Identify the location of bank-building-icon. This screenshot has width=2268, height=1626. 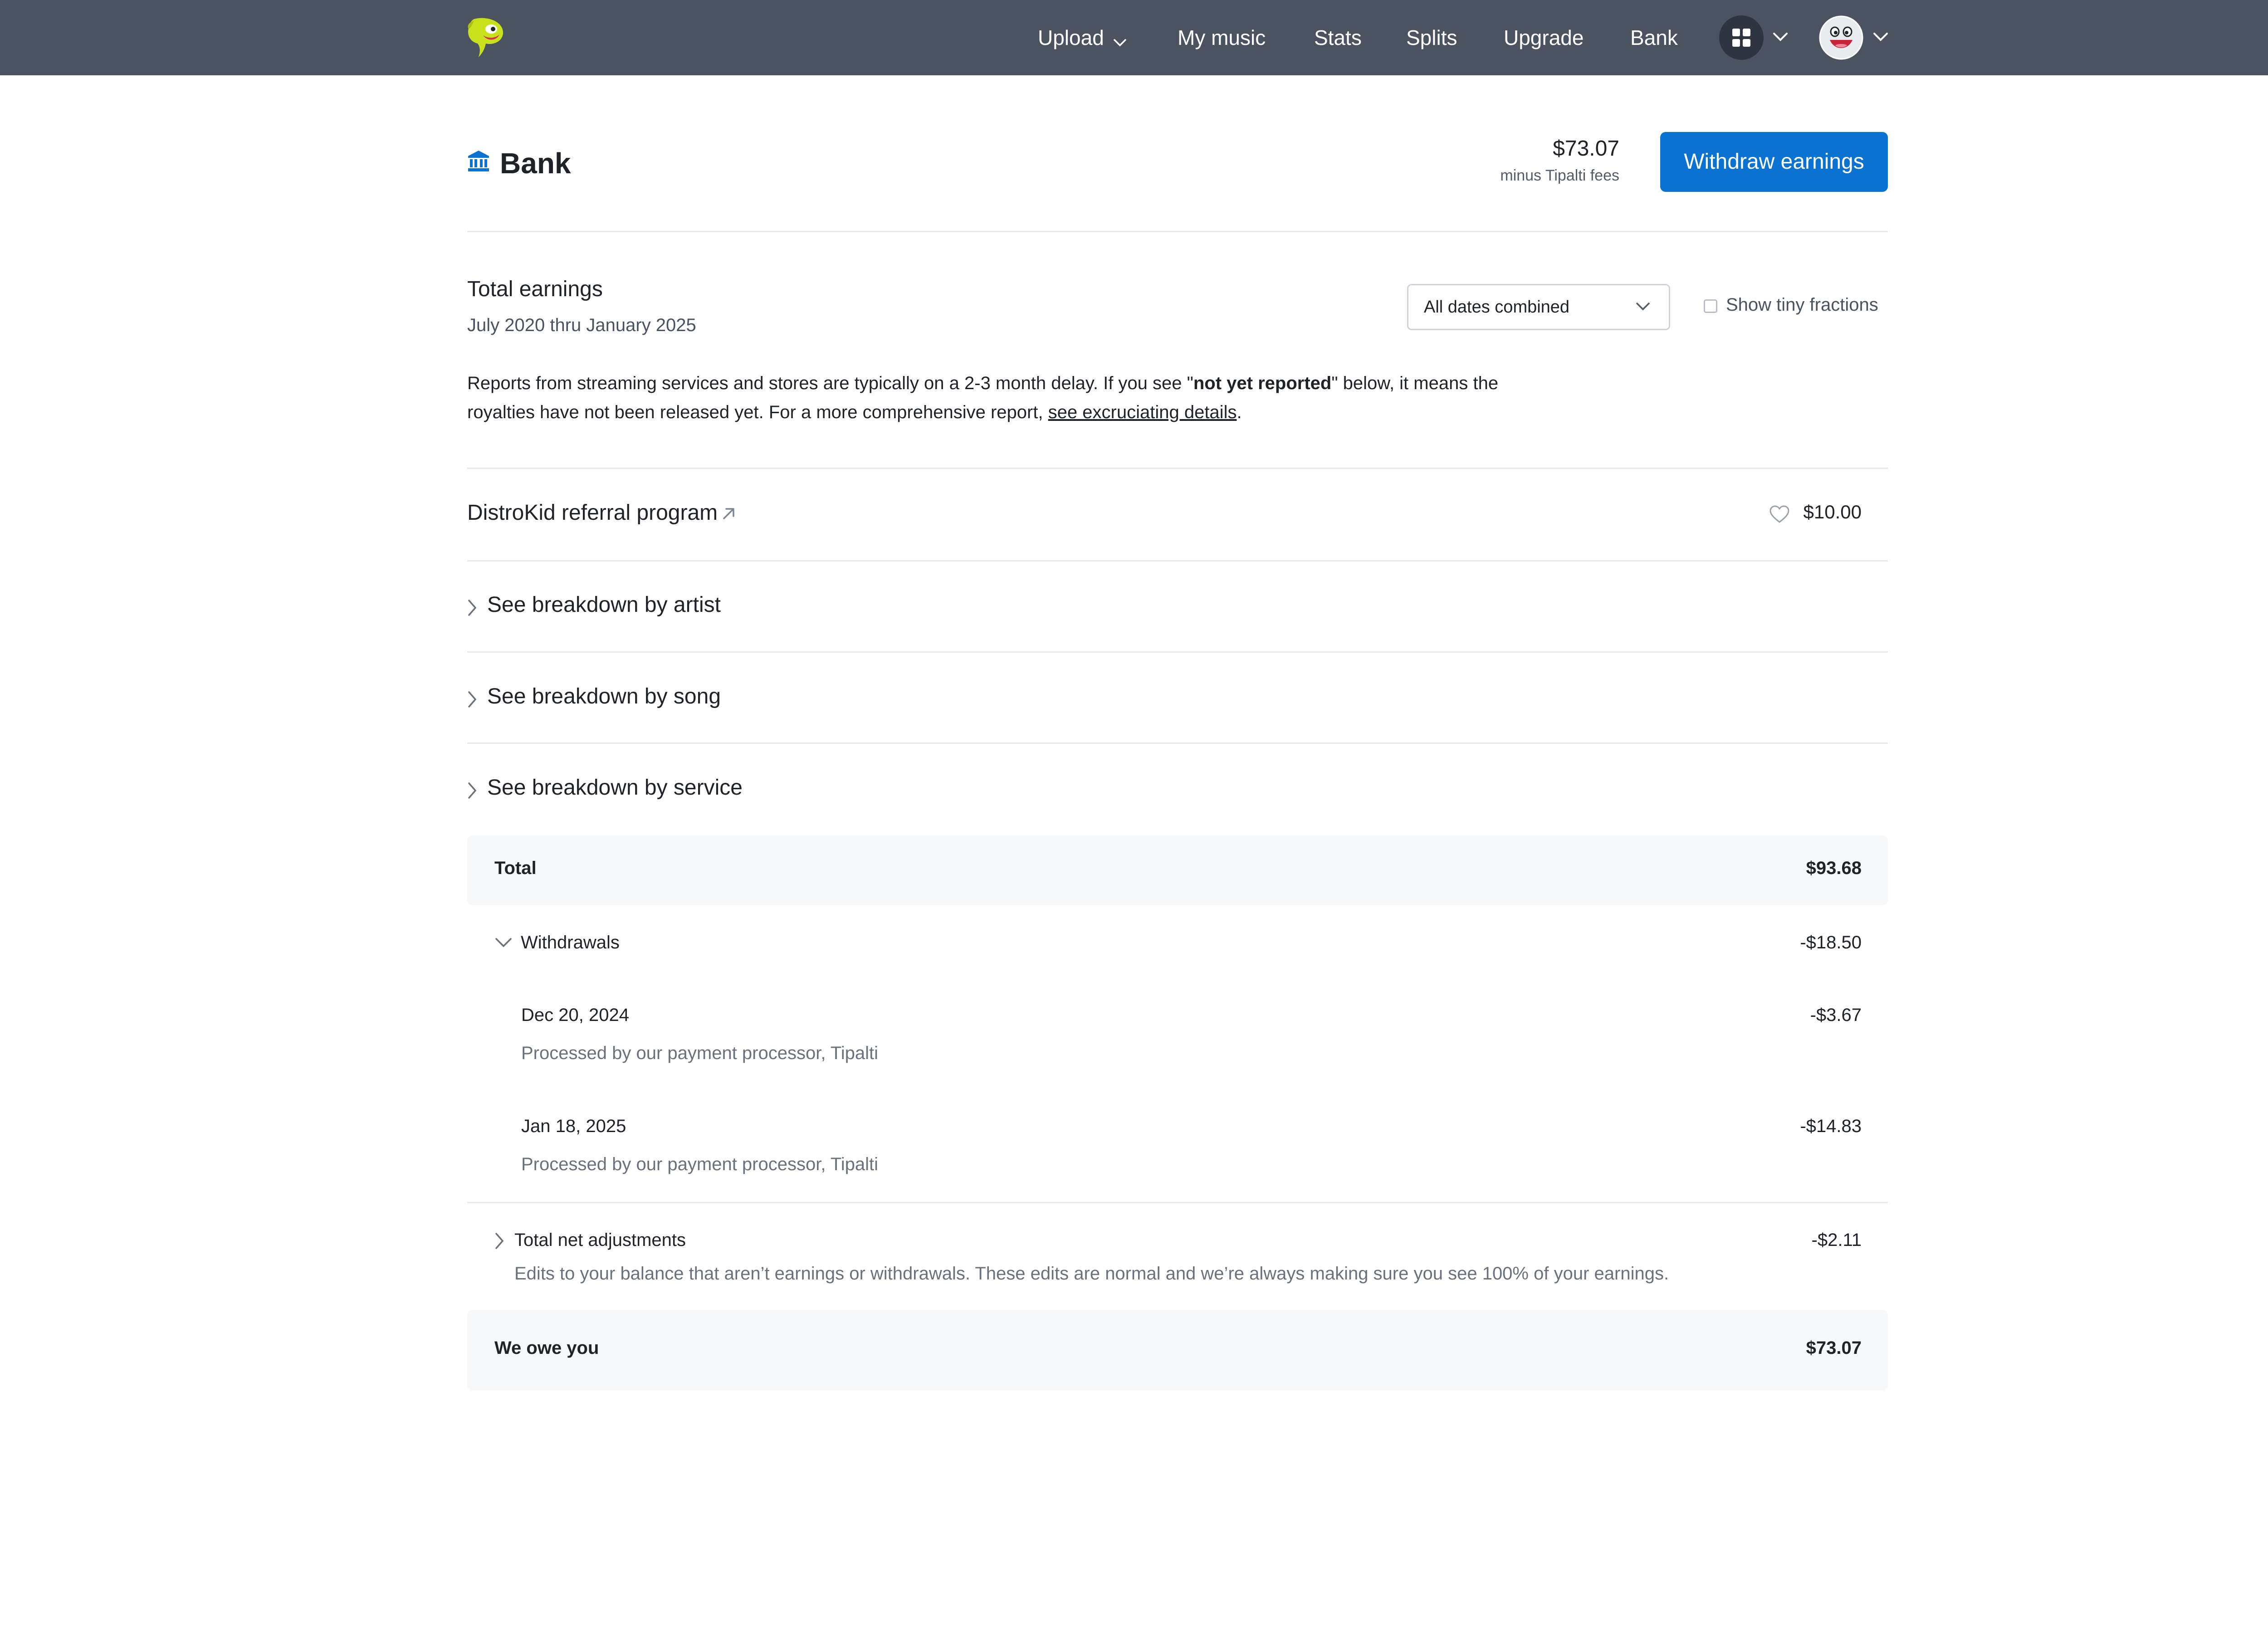
(479, 161).